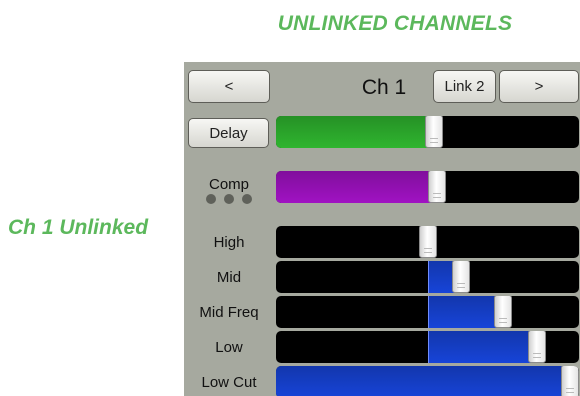 This screenshot has height=396, width=580. Describe the element at coordinates (356, 187) in the screenshot. I see `comp-slider-fill` at that location.